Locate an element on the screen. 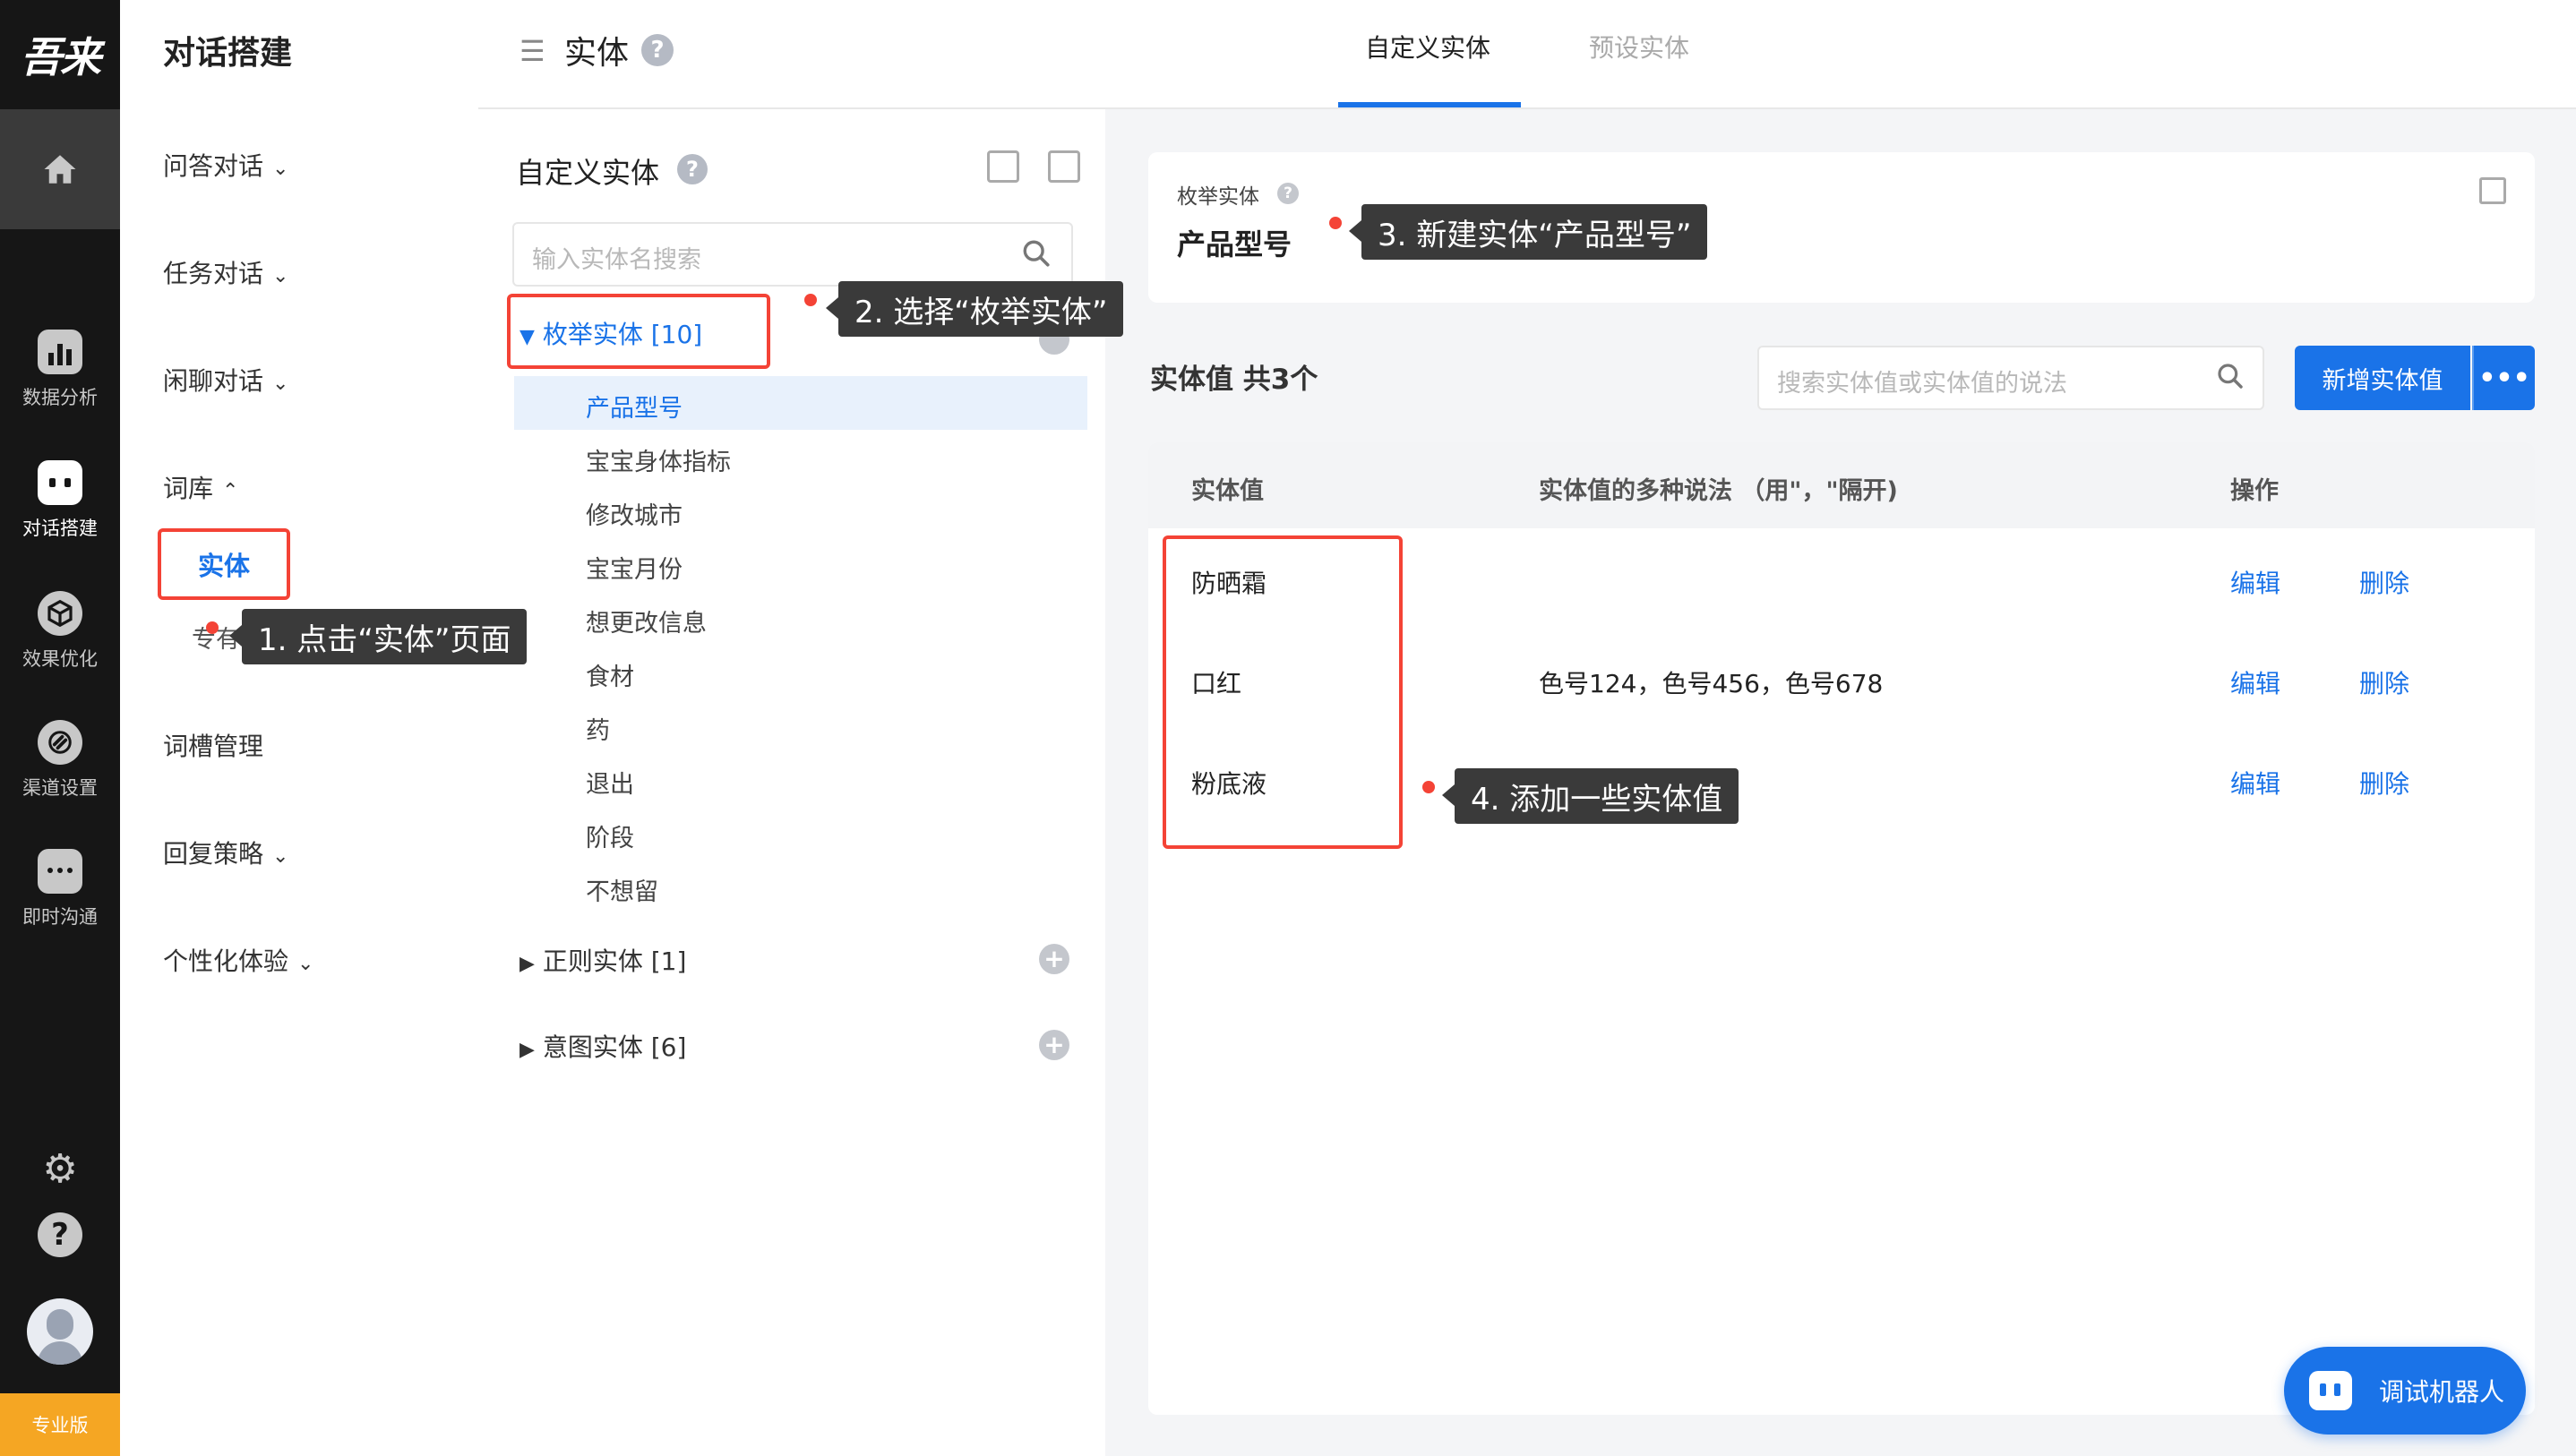 The width and height of the screenshot is (2576, 1456). rail-item-channels: 渠道设置 is located at coordinates (60, 760).